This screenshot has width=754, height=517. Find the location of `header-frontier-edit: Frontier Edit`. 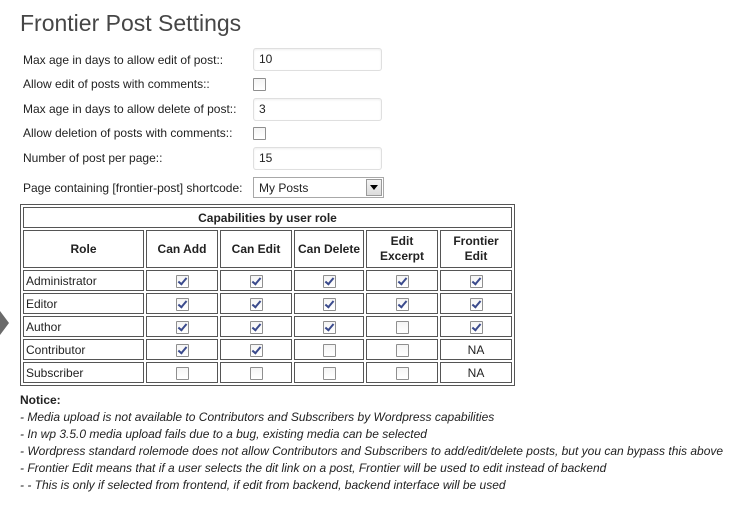

header-frontier-edit: Frontier Edit is located at coordinates (476, 249).